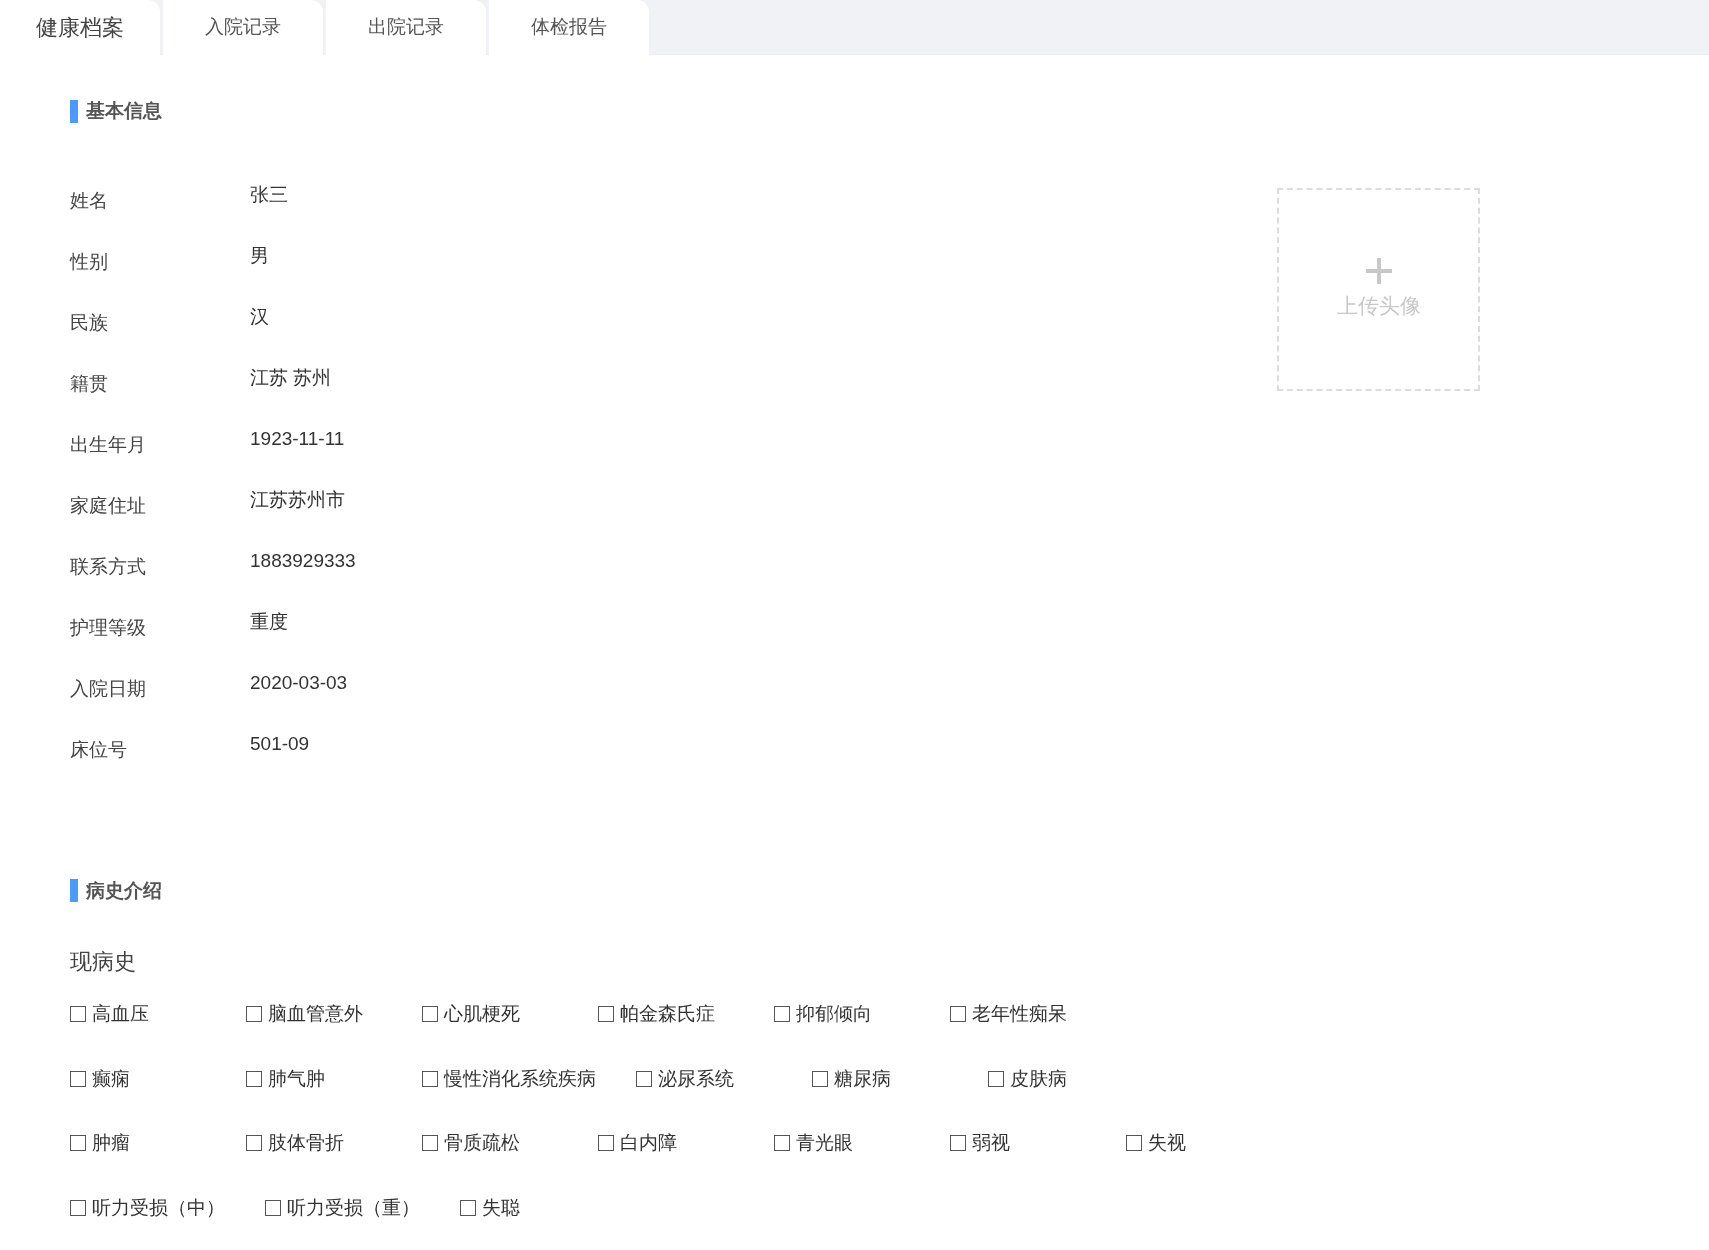 The width and height of the screenshot is (1709, 1250). What do you see at coordinates (342, 1207) in the screenshot?
I see `checkbox-option: 听力受损（重）` at bounding box center [342, 1207].